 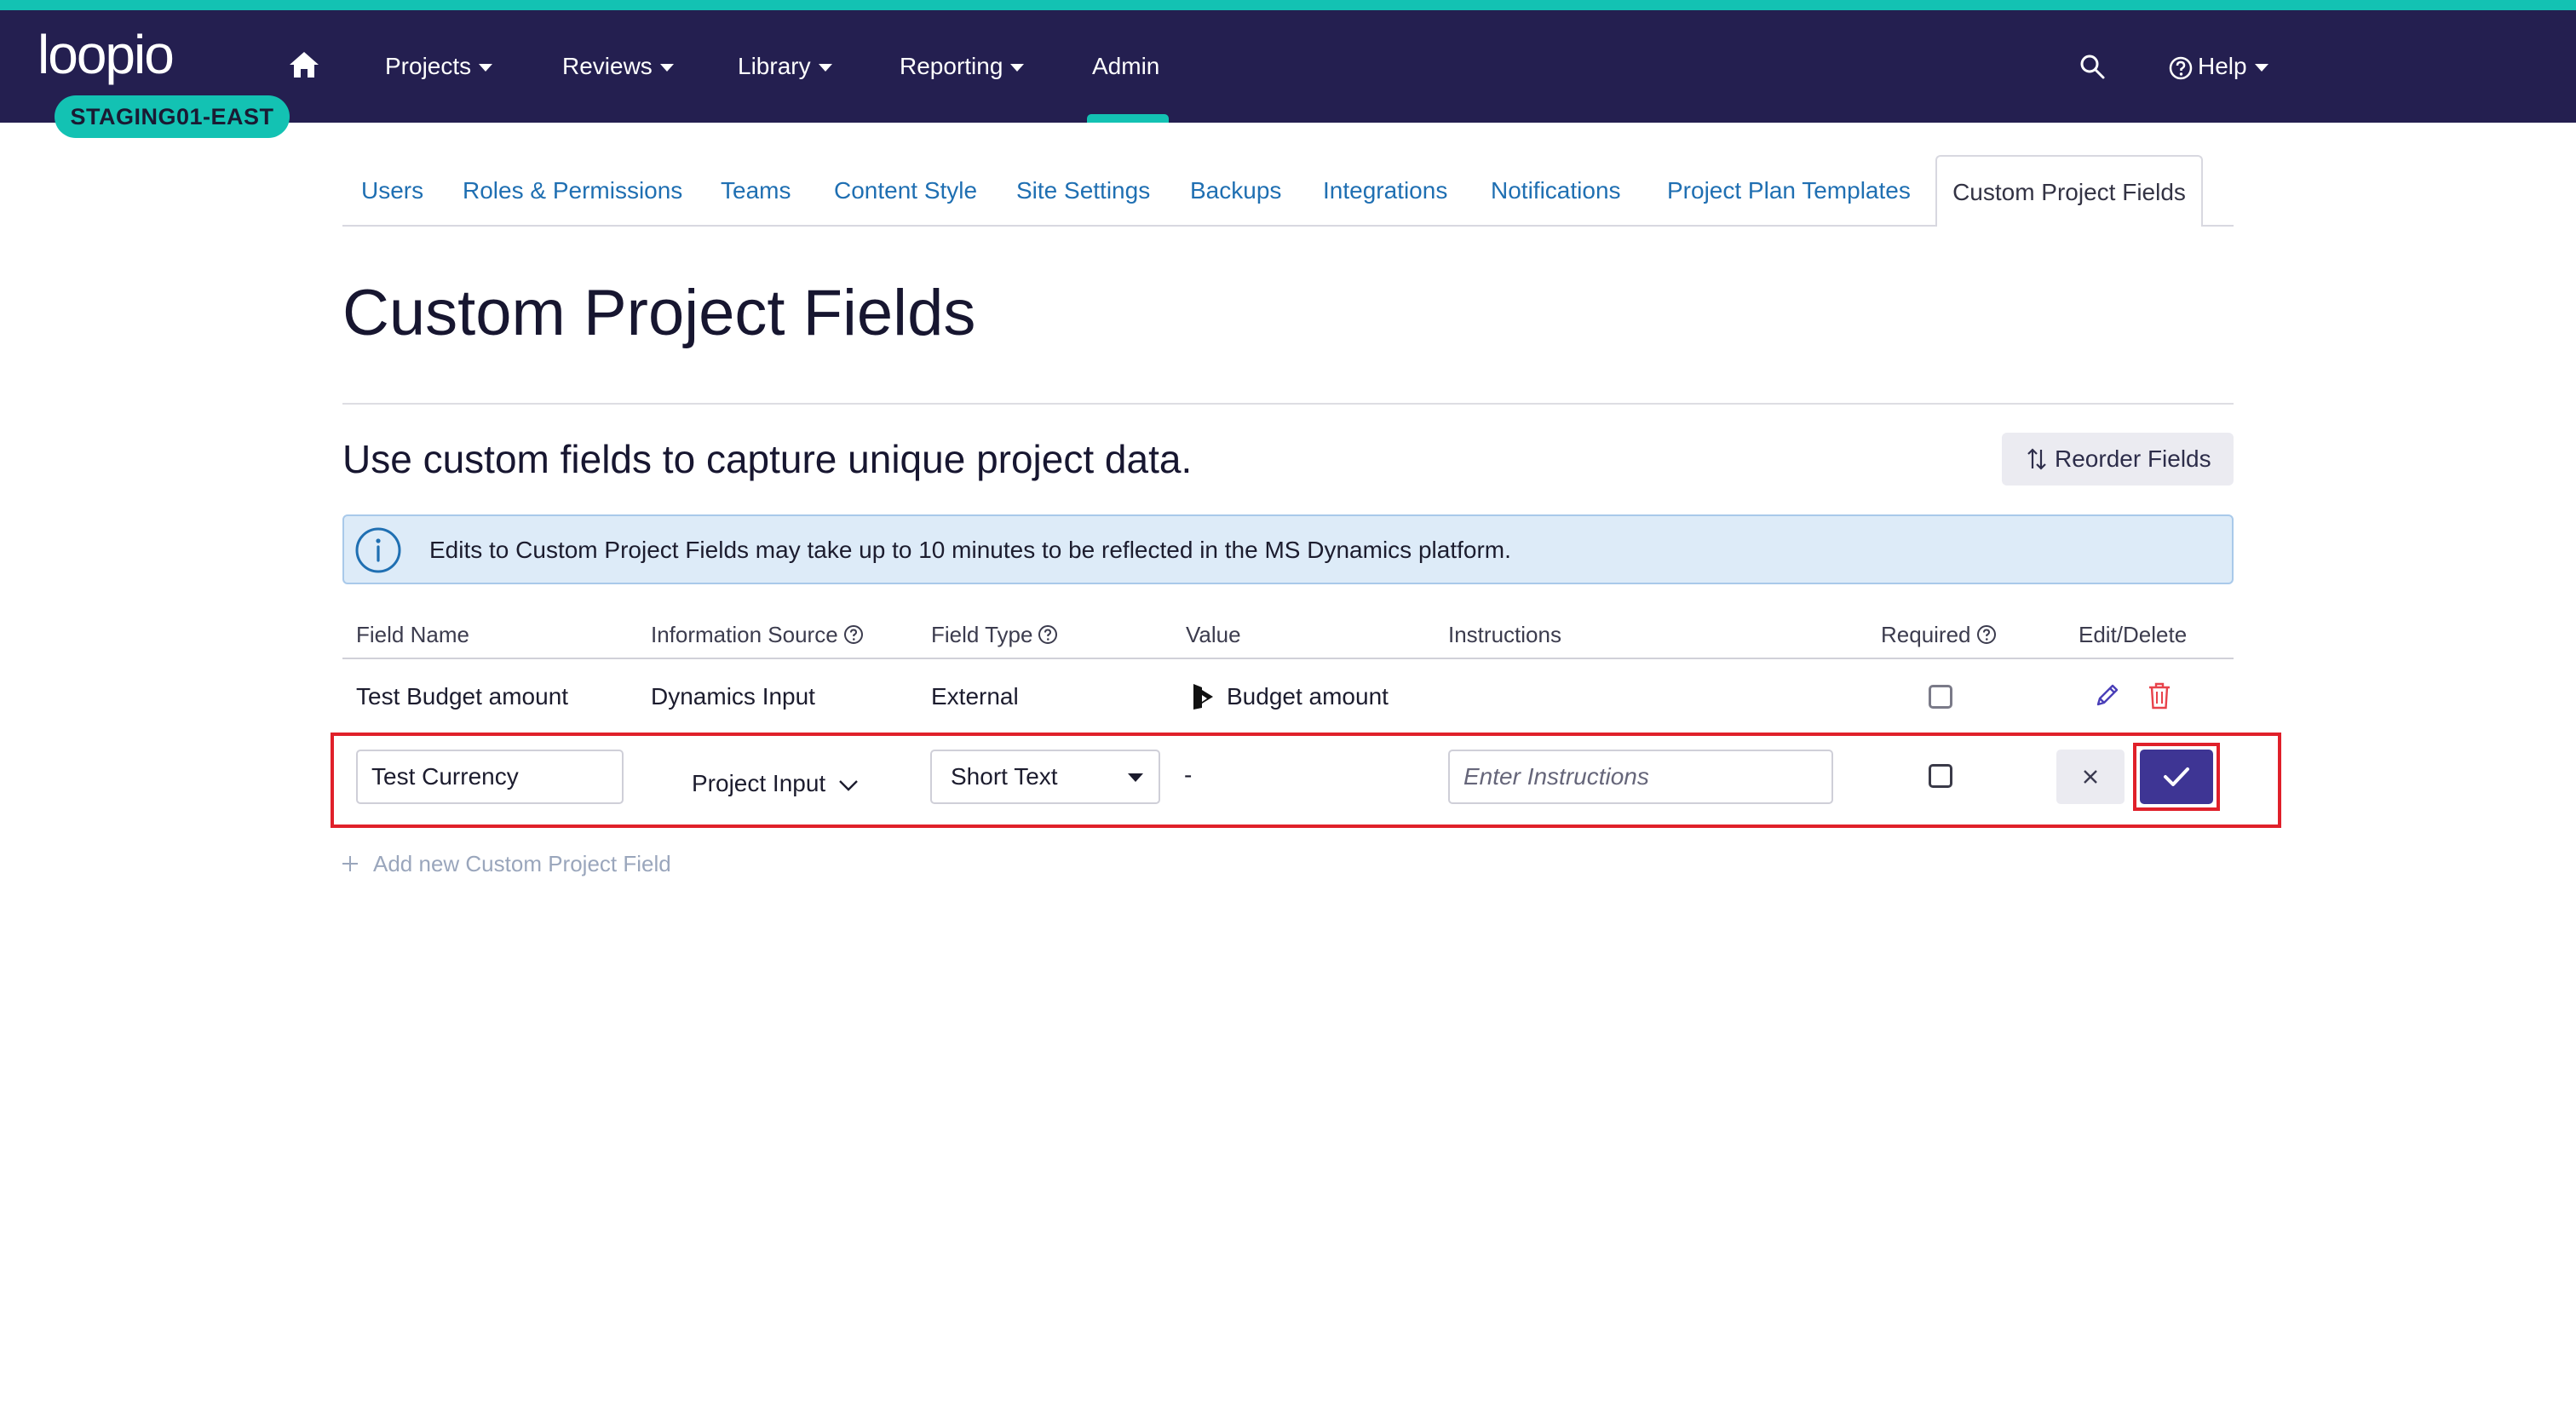 I want to click on column-header-field-type-label: Field Type, so click(x=982, y=634).